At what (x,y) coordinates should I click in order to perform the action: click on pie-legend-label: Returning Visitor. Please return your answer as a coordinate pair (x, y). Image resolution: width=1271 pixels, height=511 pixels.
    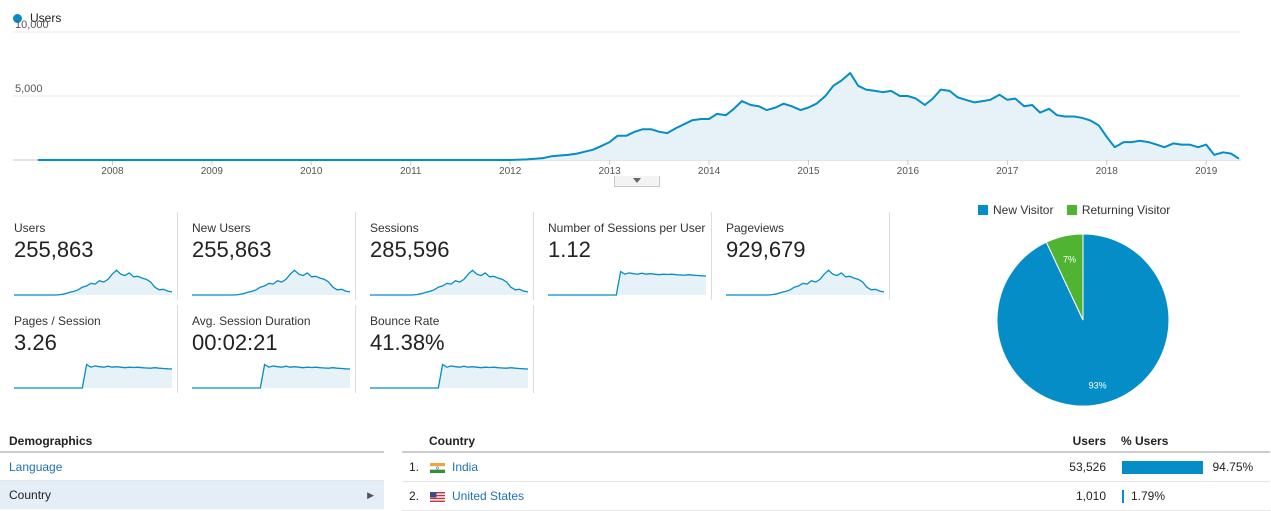
    Looking at the image, I should click on (1126, 210).